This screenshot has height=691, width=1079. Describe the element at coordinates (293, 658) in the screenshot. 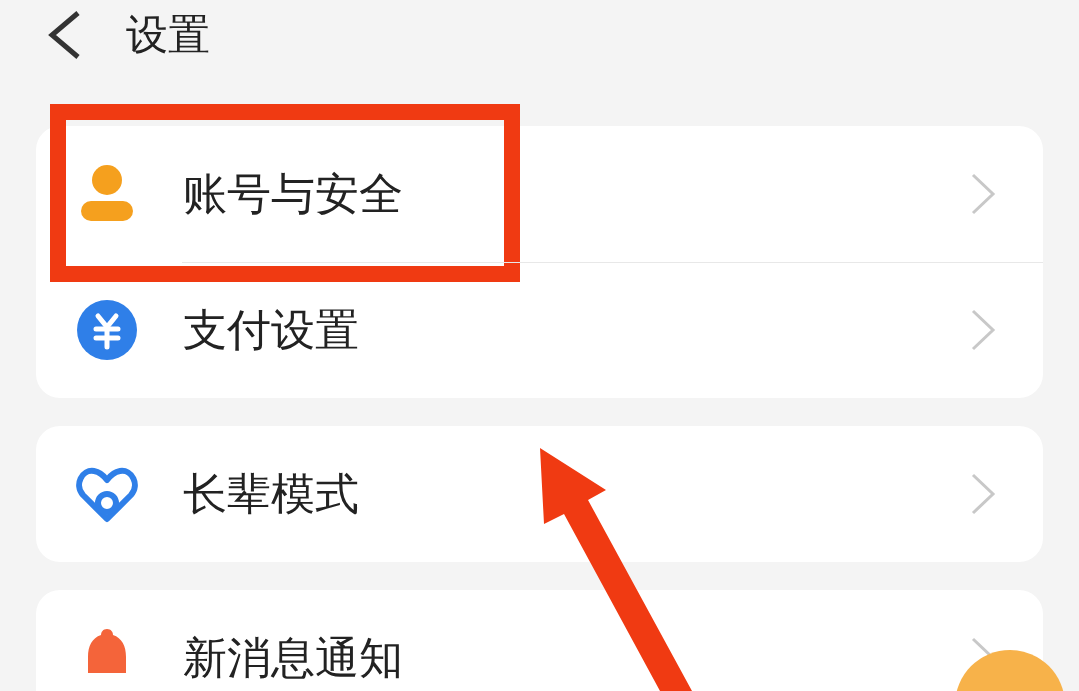

I see `settings-item: 新消息通知` at that location.